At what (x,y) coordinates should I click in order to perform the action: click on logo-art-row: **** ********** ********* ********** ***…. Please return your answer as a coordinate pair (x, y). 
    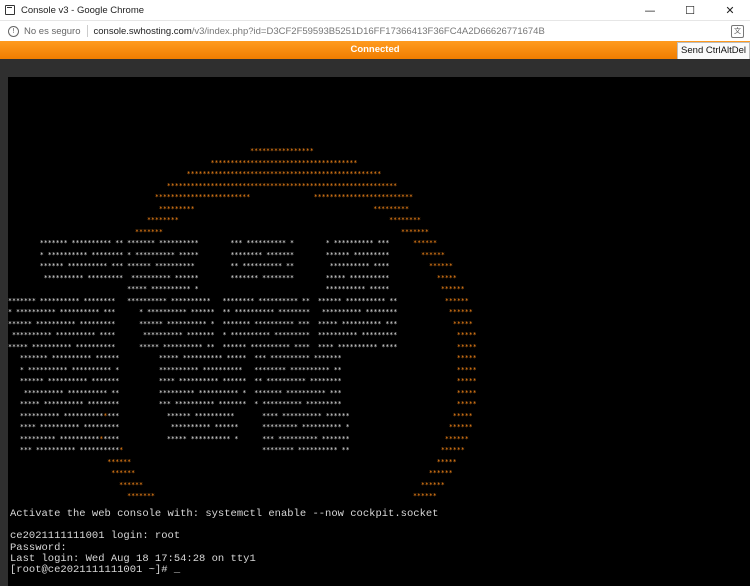
    Looking at the image, I should click on (246, 427).